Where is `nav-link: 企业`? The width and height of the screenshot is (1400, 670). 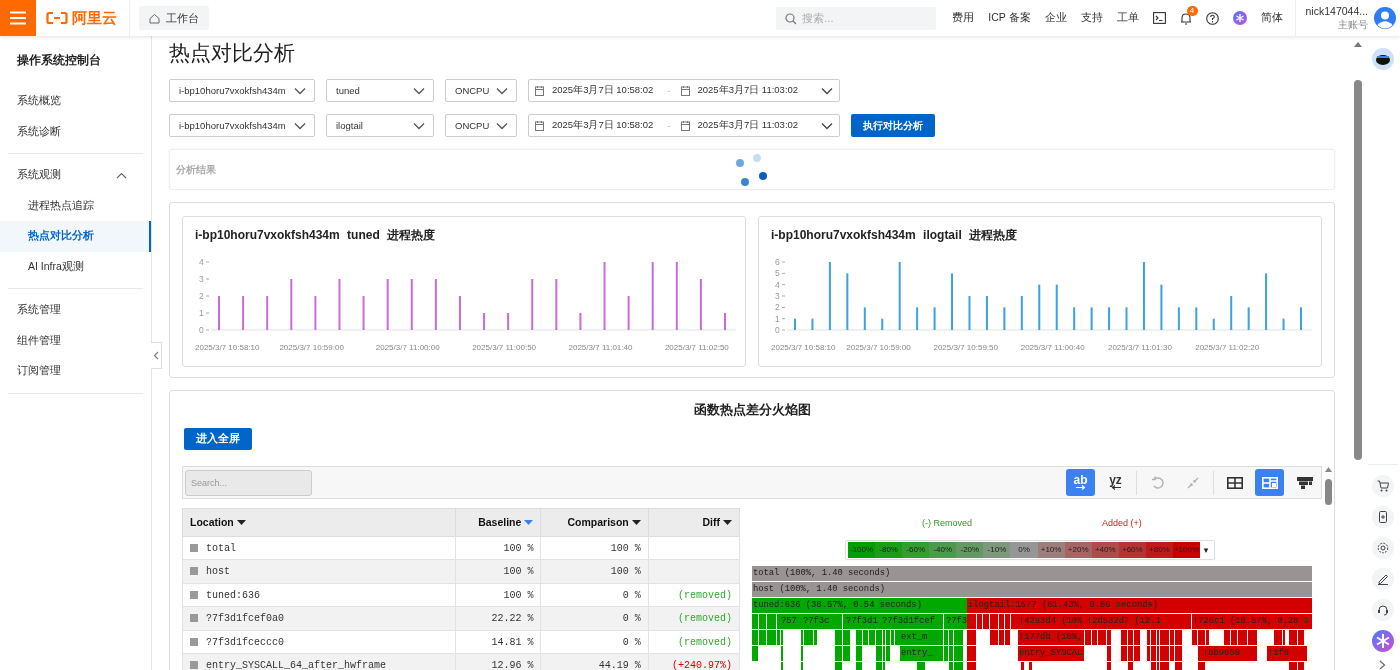 nav-link: 企业 is located at coordinates (1055, 18).